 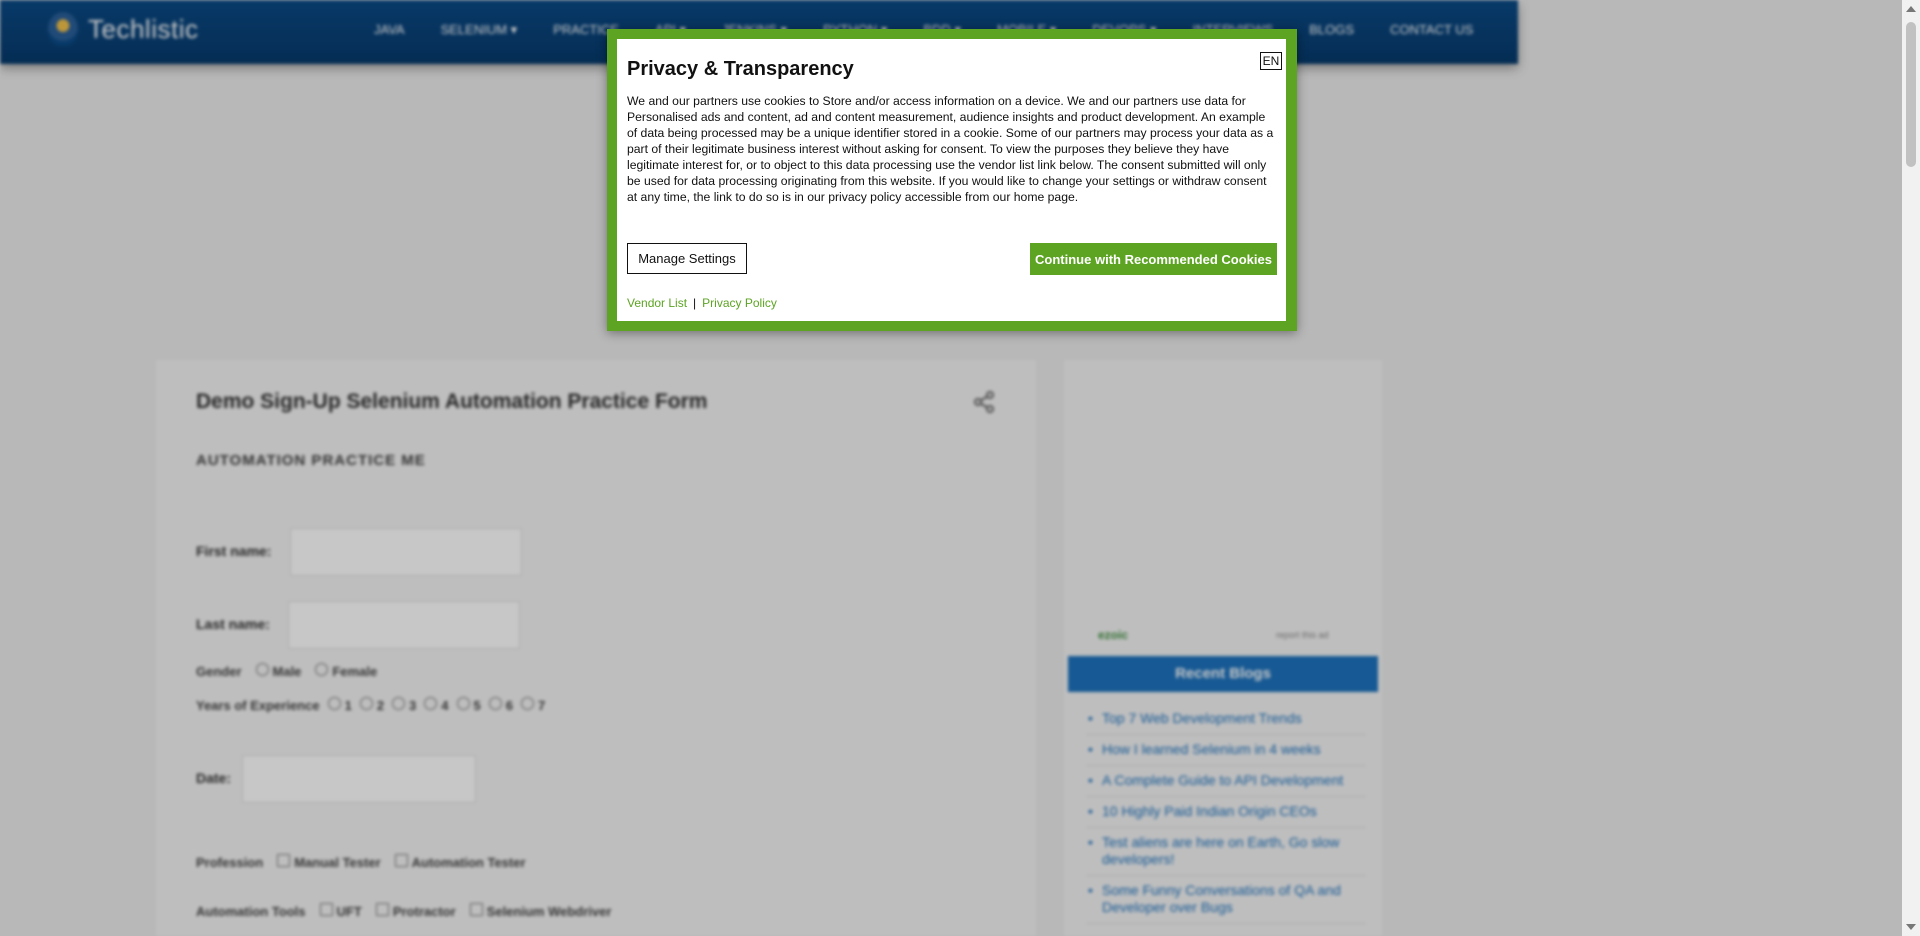 I want to click on manage-settings-button: Manage Settings, so click(x=687, y=258).